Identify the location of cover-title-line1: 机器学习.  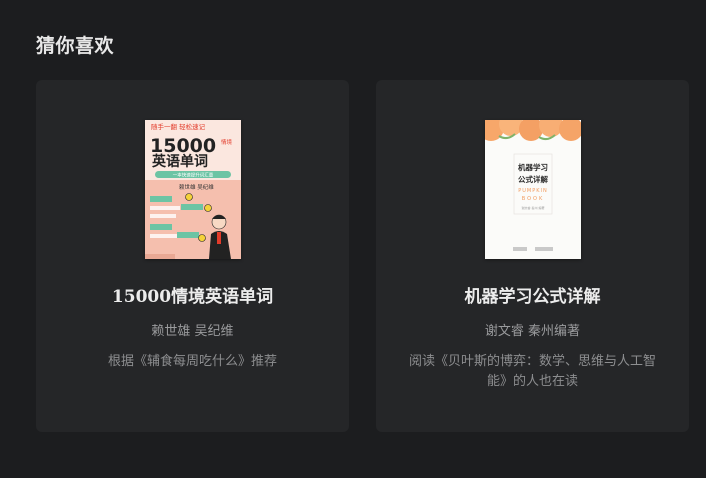
(533, 167).